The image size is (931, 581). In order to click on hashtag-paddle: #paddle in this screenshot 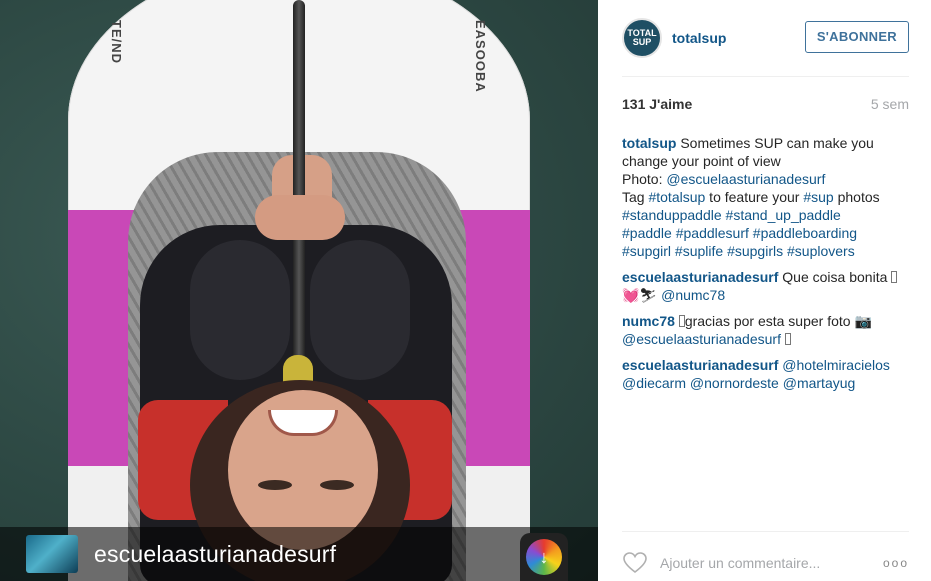, I will do `click(647, 233)`.